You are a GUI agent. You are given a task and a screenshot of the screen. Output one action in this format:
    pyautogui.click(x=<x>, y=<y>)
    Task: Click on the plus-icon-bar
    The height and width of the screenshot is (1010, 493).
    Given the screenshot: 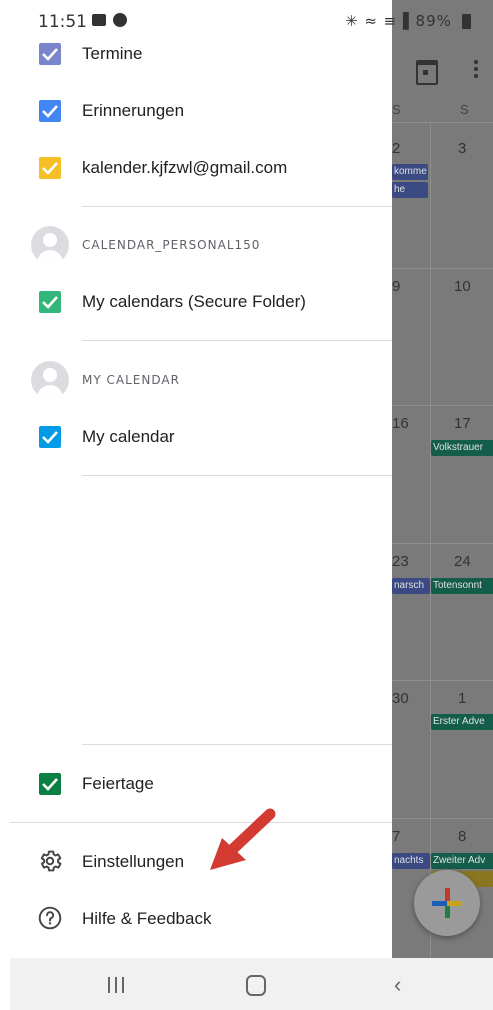 What is the action you would take?
    pyautogui.click(x=447, y=903)
    